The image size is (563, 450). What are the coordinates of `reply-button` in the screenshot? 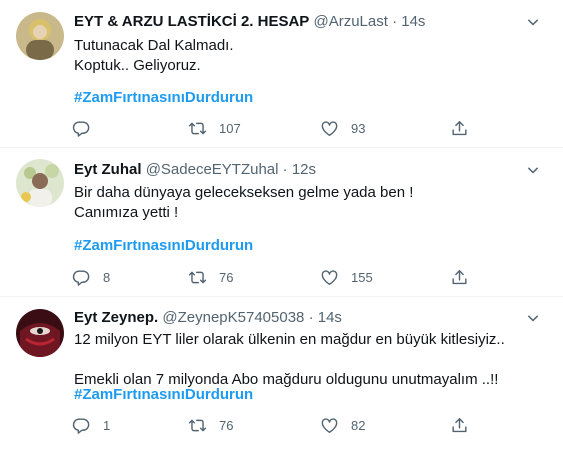 It's located at (87, 128).